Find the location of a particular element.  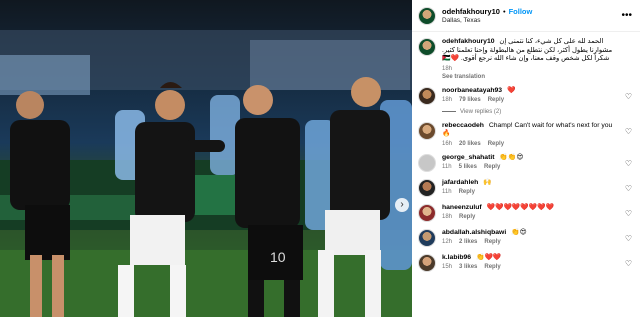

comment-likes: 79 likes is located at coordinates (470, 100).